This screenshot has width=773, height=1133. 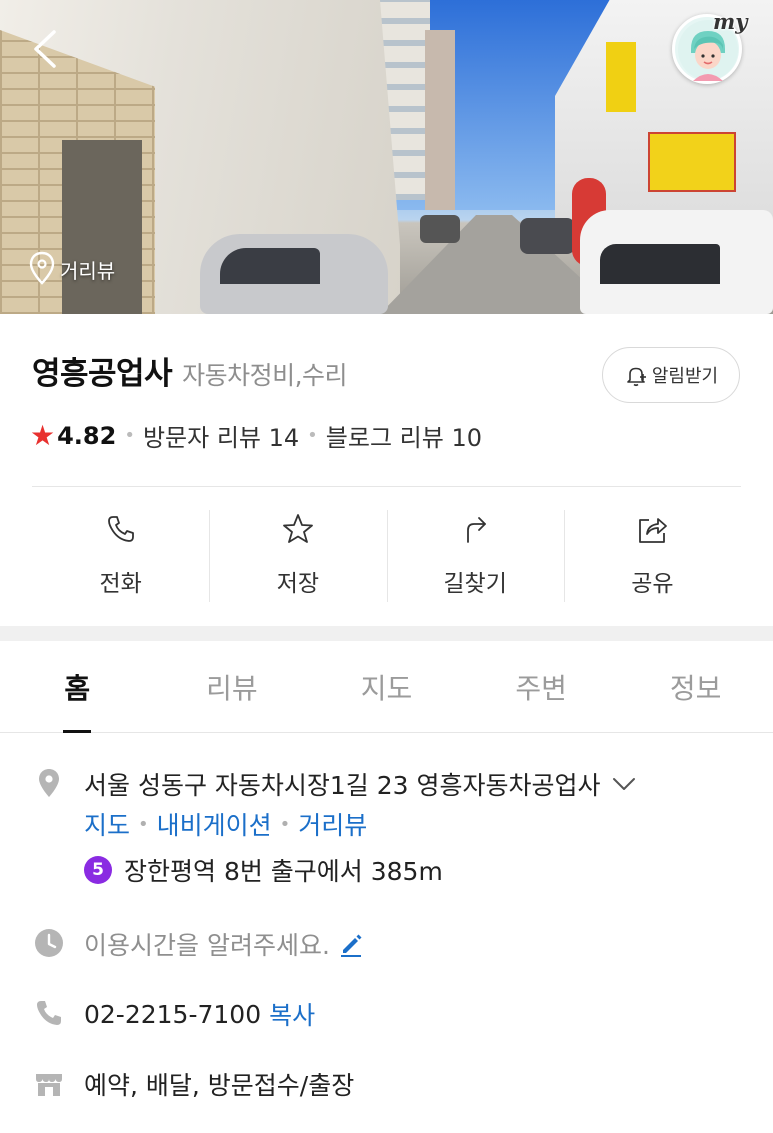 I want to click on clock-icon, so click(x=49, y=943).